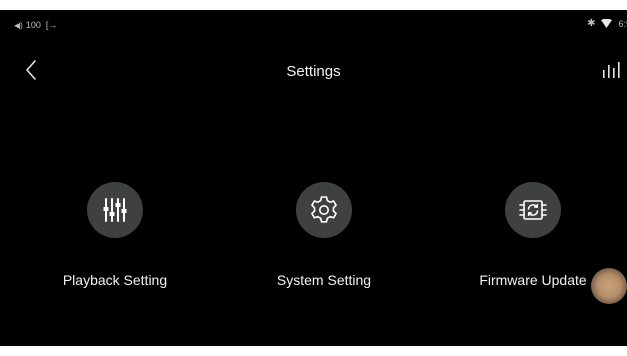 Image resolution: width=627 pixels, height=356 pixels. I want to click on playback-setting-label: Playback Setting, so click(115, 280).